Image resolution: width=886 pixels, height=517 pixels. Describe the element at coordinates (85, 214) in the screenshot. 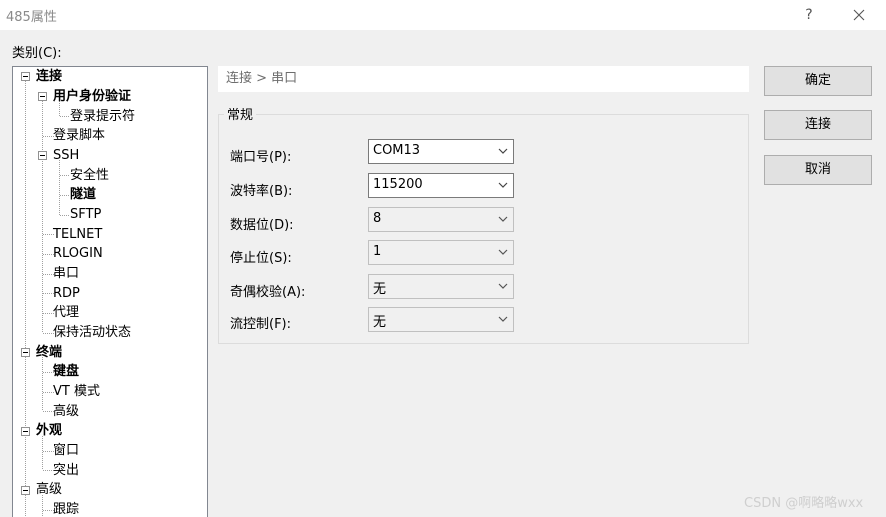

I see `tree-item-sftp: SFTP` at that location.